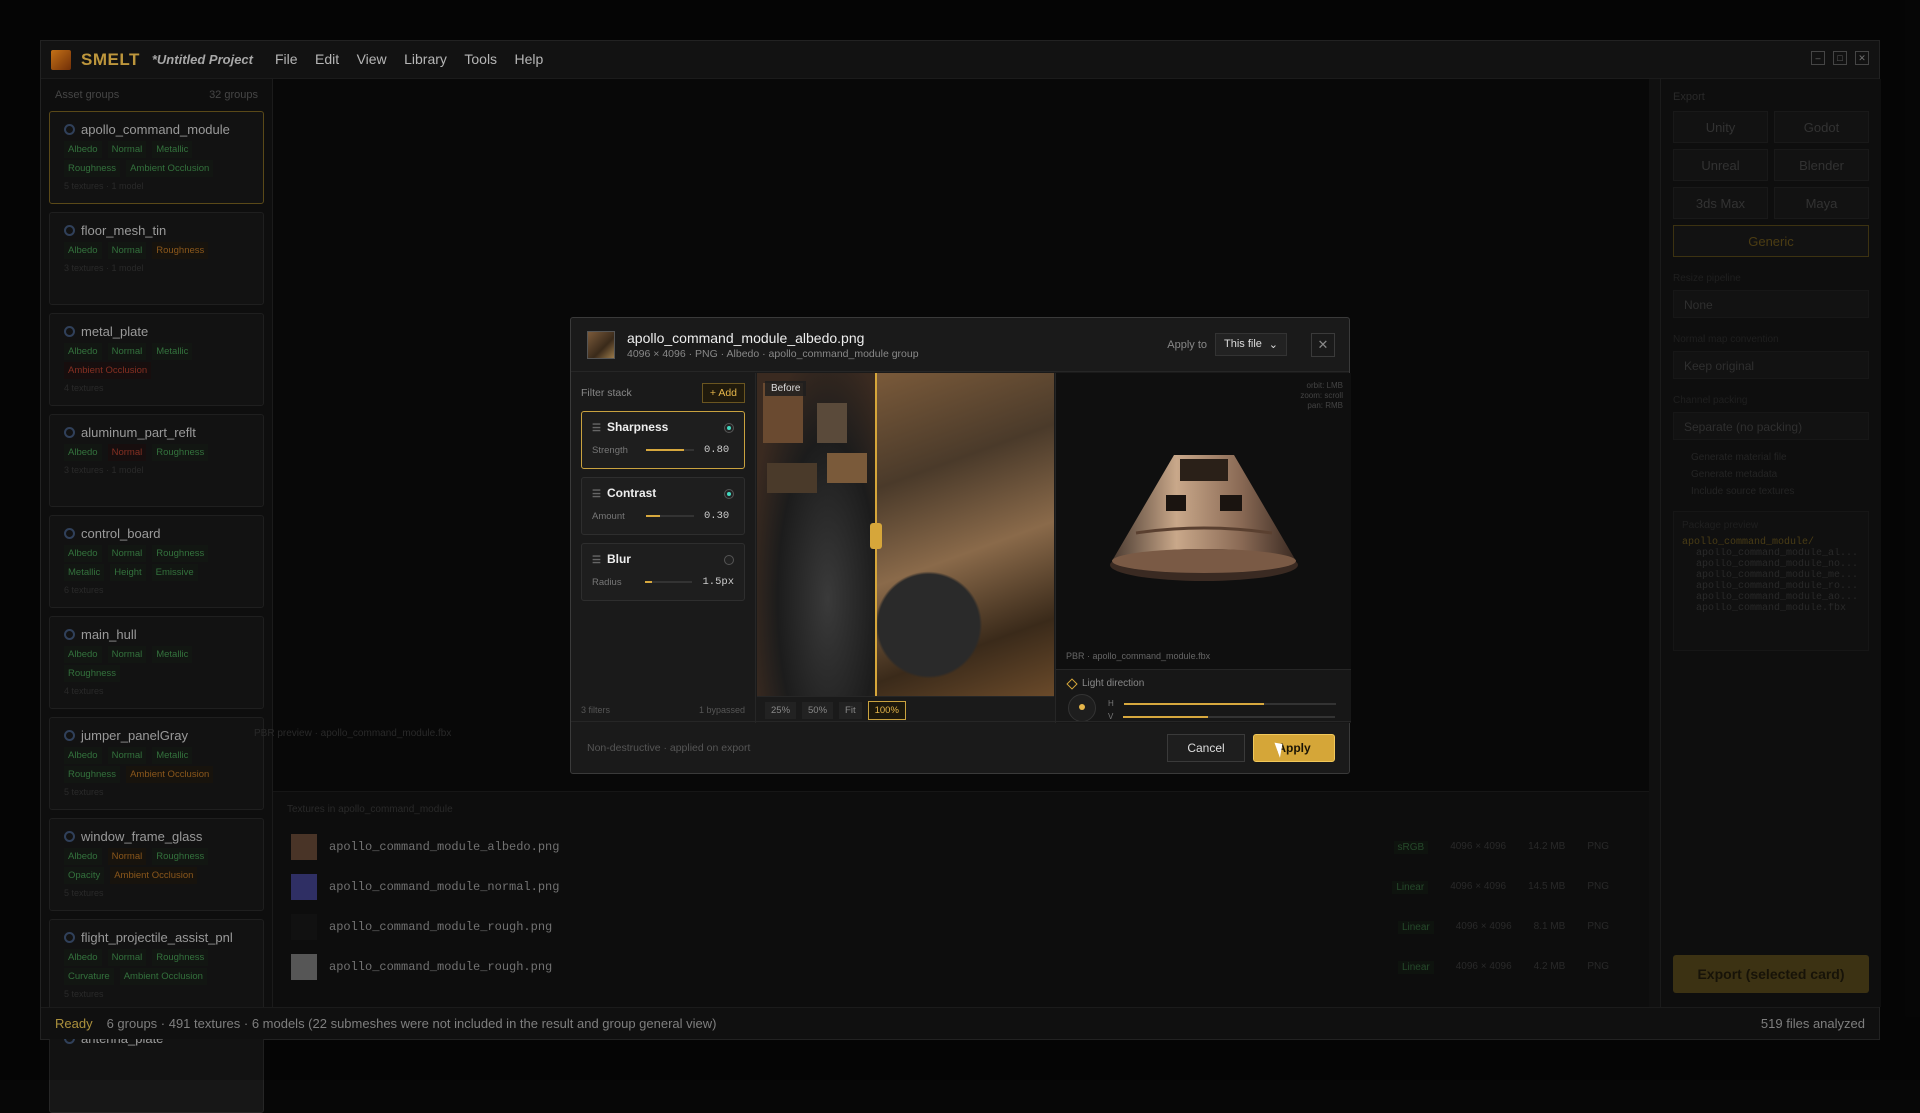  I want to click on before-after-compare: Before, so click(905, 534).